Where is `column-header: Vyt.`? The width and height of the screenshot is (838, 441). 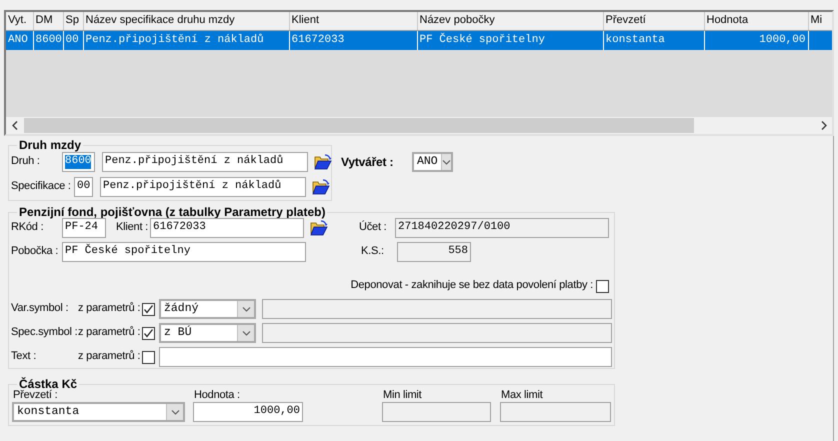 column-header: Vyt. is located at coordinates (19, 21).